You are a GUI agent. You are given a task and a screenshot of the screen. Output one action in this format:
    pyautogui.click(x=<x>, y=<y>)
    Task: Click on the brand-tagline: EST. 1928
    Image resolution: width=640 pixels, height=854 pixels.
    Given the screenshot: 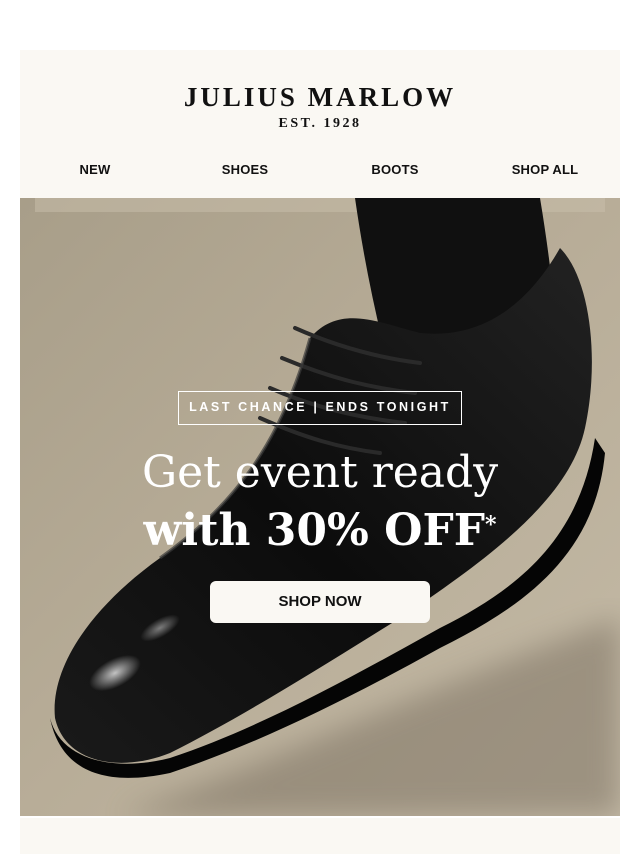 What is the action you would take?
    pyautogui.click(x=320, y=123)
    